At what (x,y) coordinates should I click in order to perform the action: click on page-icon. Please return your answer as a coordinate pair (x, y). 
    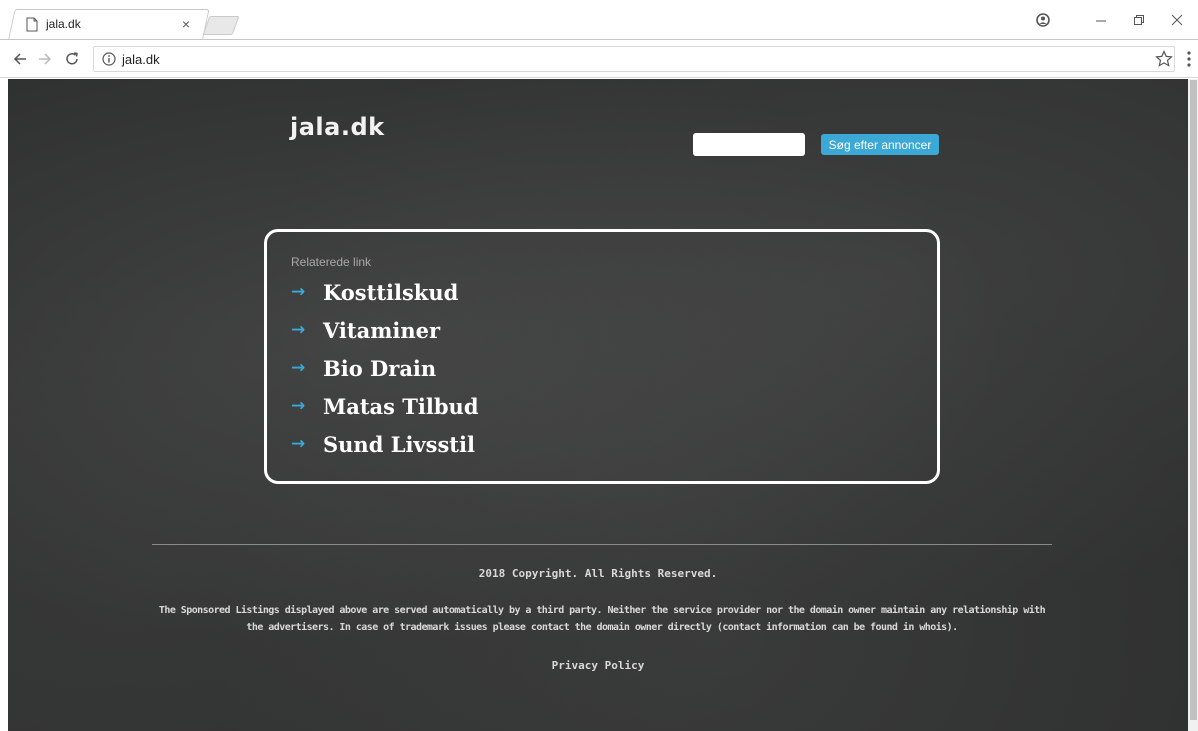
    Looking at the image, I should click on (32, 24).